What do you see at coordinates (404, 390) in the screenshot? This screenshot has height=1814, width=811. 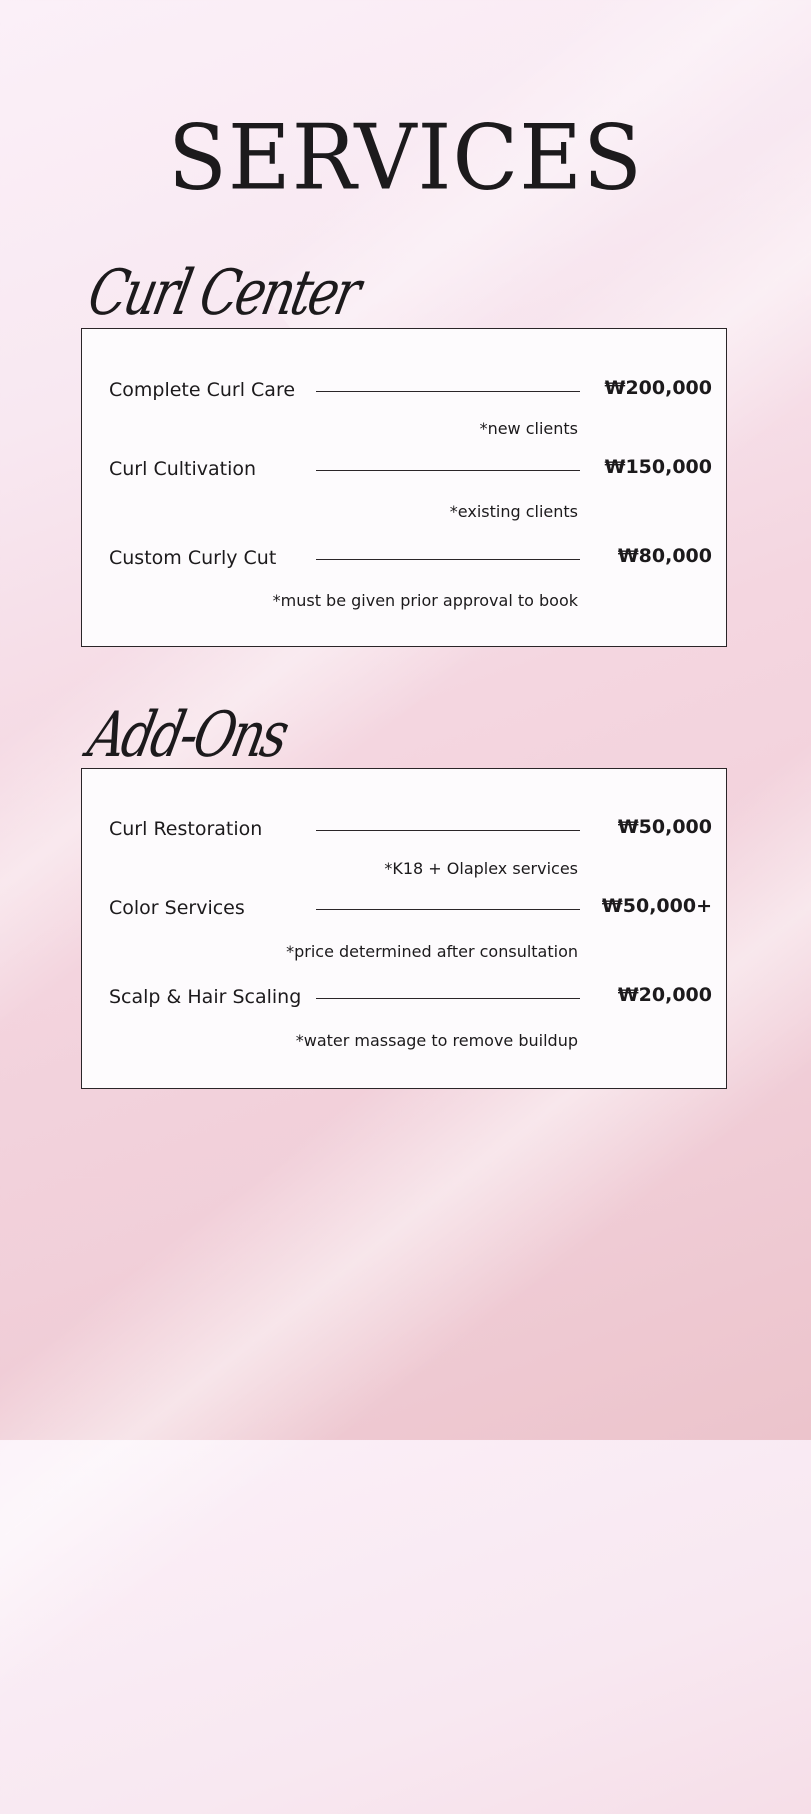 I see `service-row: Complete Curl Care ₩200,000` at bounding box center [404, 390].